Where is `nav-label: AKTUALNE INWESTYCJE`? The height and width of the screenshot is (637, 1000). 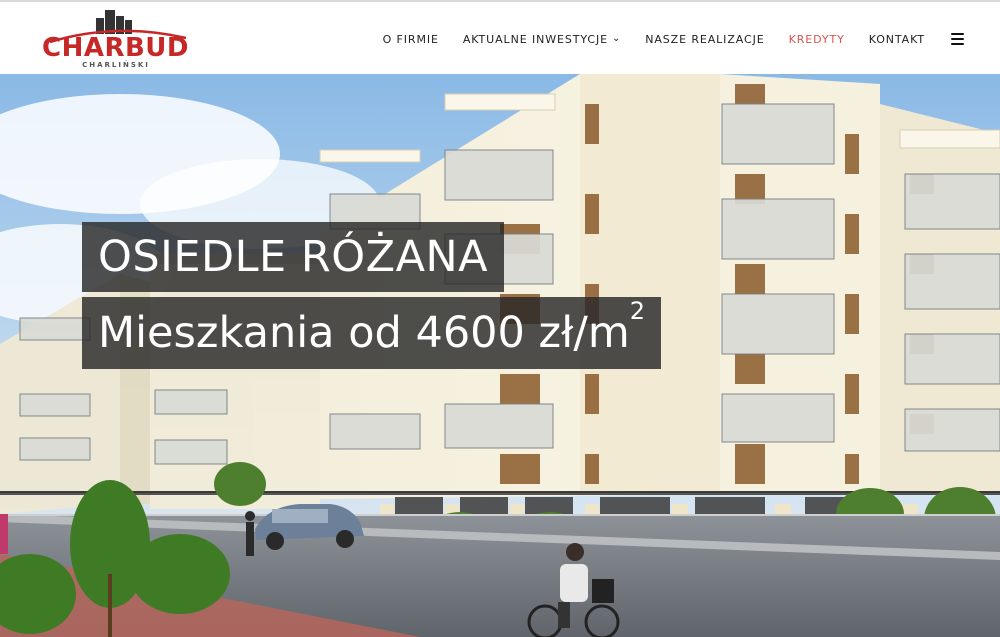 nav-label: AKTUALNE INWESTYCJE is located at coordinates (535, 39).